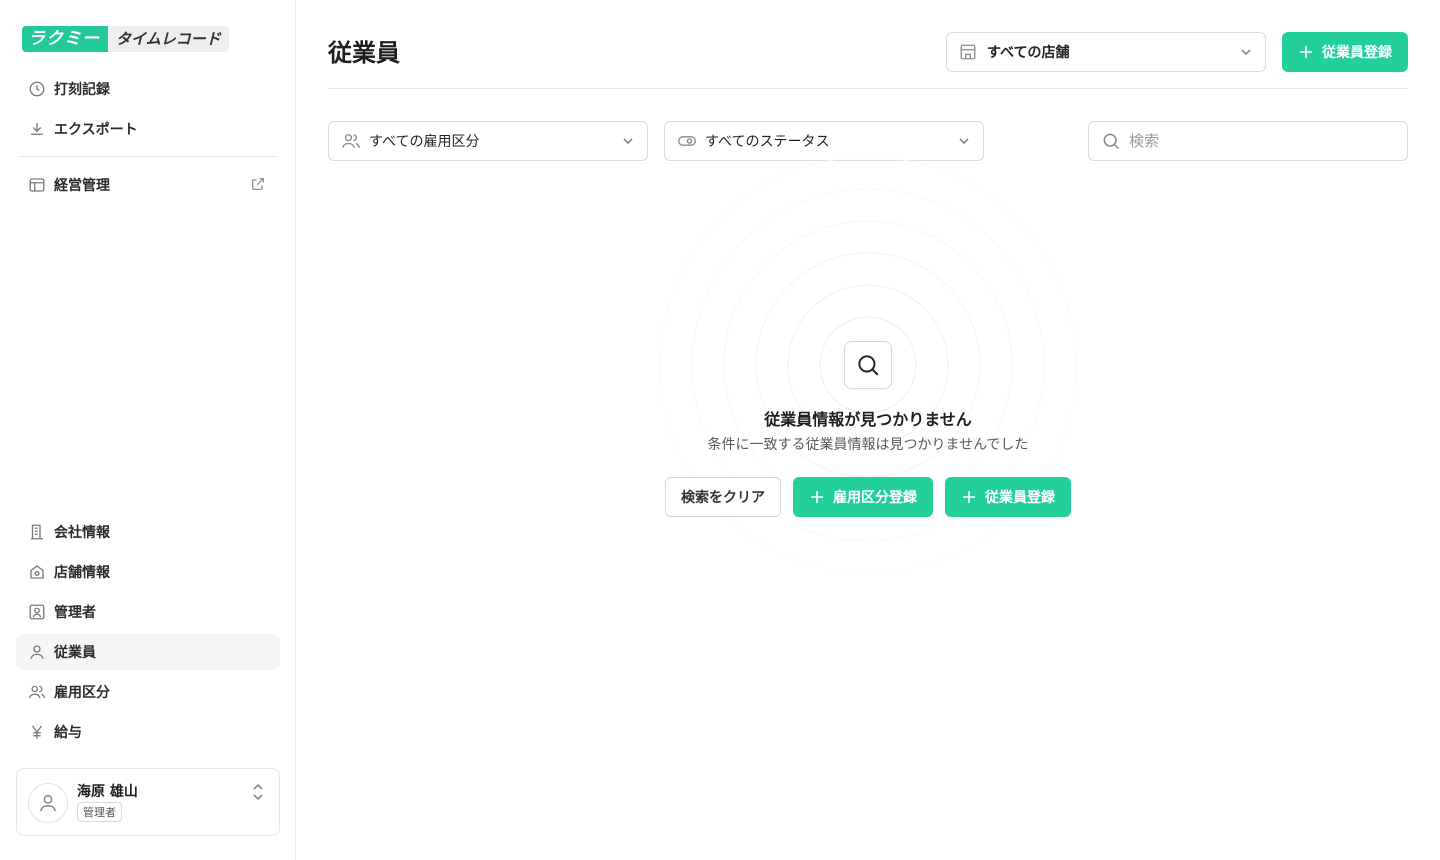 The width and height of the screenshot is (1440, 860). What do you see at coordinates (37, 732) in the screenshot?
I see `yen-icon` at bounding box center [37, 732].